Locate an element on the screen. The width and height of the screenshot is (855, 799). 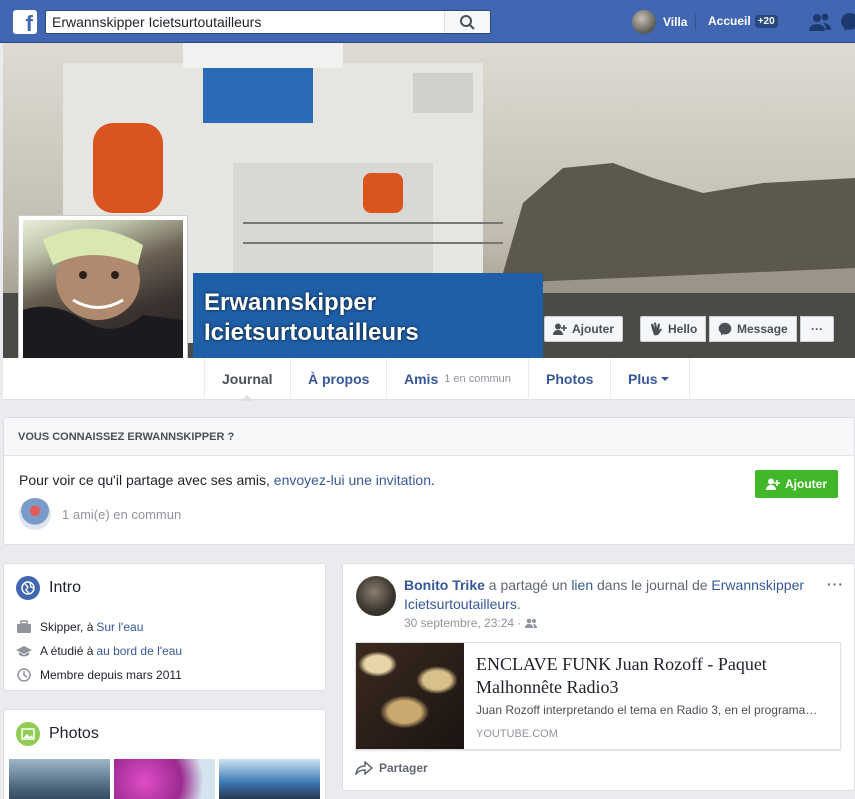
mutual-friends: 1 ami(e) en commun is located at coordinates (100, 514).